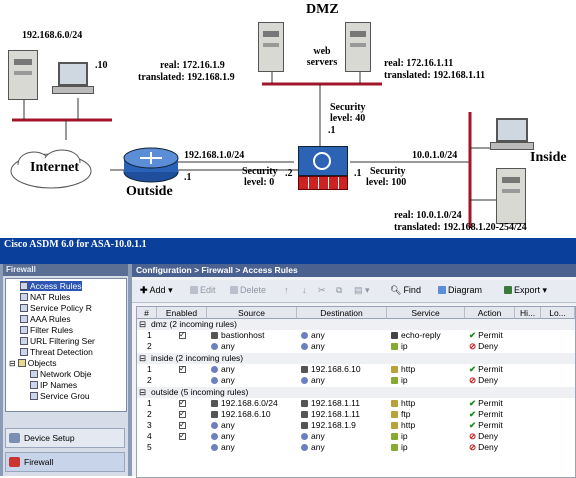 The image size is (576, 478). What do you see at coordinates (331, 369) in the screenshot?
I see `rule-destination: 192.168.6.10` at bounding box center [331, 369].